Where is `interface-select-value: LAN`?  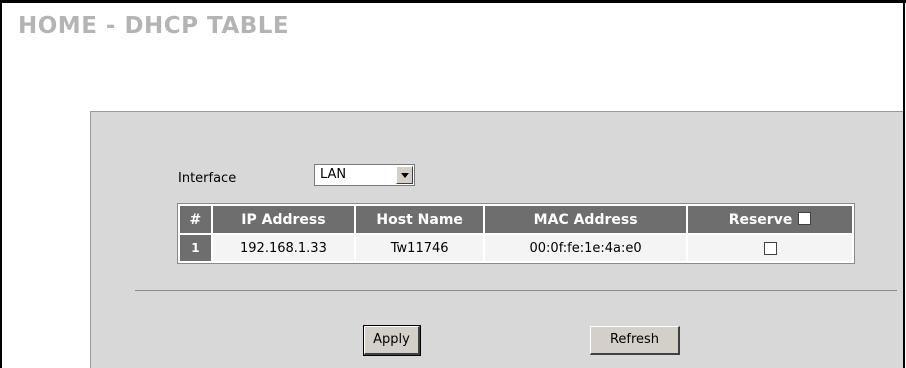
interface-select-value: LAN is located at coordinates (333, 174).